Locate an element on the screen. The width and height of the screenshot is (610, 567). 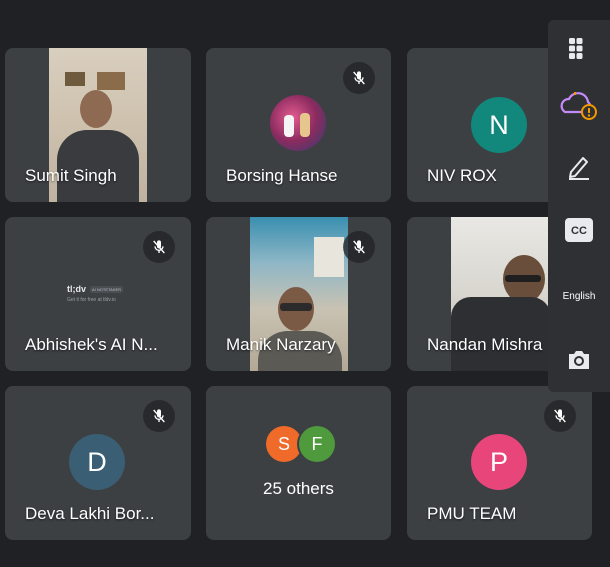
tldv-logo: tl;dv AI NOTETAKER is located at coordinates (95, 289).